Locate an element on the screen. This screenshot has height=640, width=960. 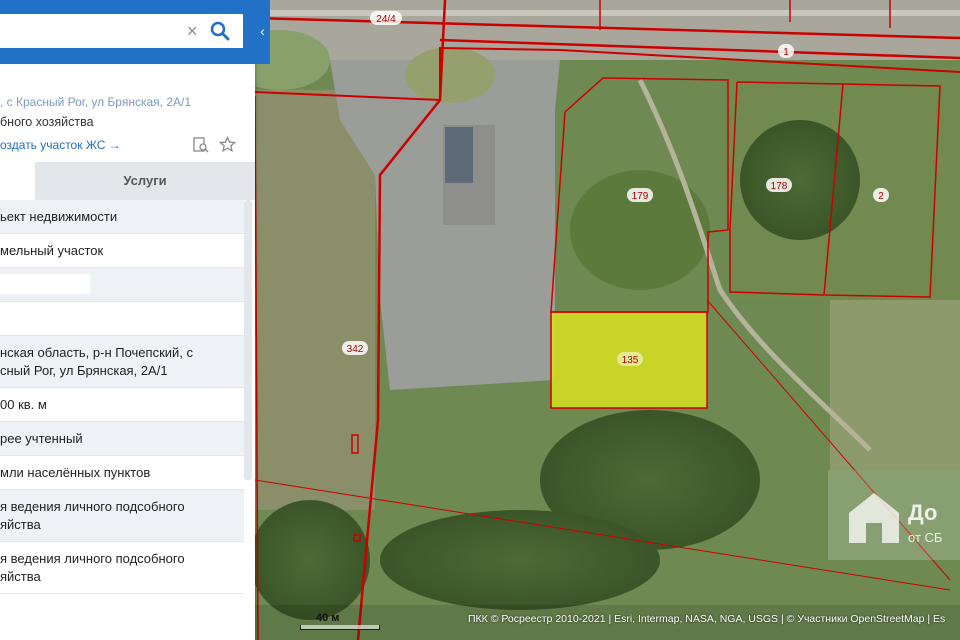
parcel-label-24-4: 24/4 is located at coordinates (386, 19).